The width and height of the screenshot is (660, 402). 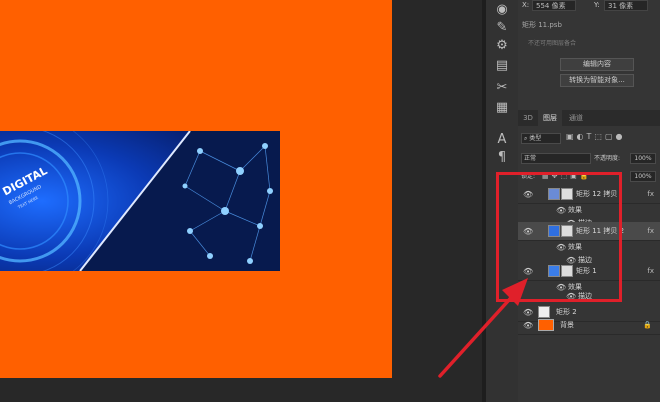 What do you see at coordinates (597, 64) in the screenshot?
I see `edit-contents-button: 编辑内容` at bounding box center [597, 64].